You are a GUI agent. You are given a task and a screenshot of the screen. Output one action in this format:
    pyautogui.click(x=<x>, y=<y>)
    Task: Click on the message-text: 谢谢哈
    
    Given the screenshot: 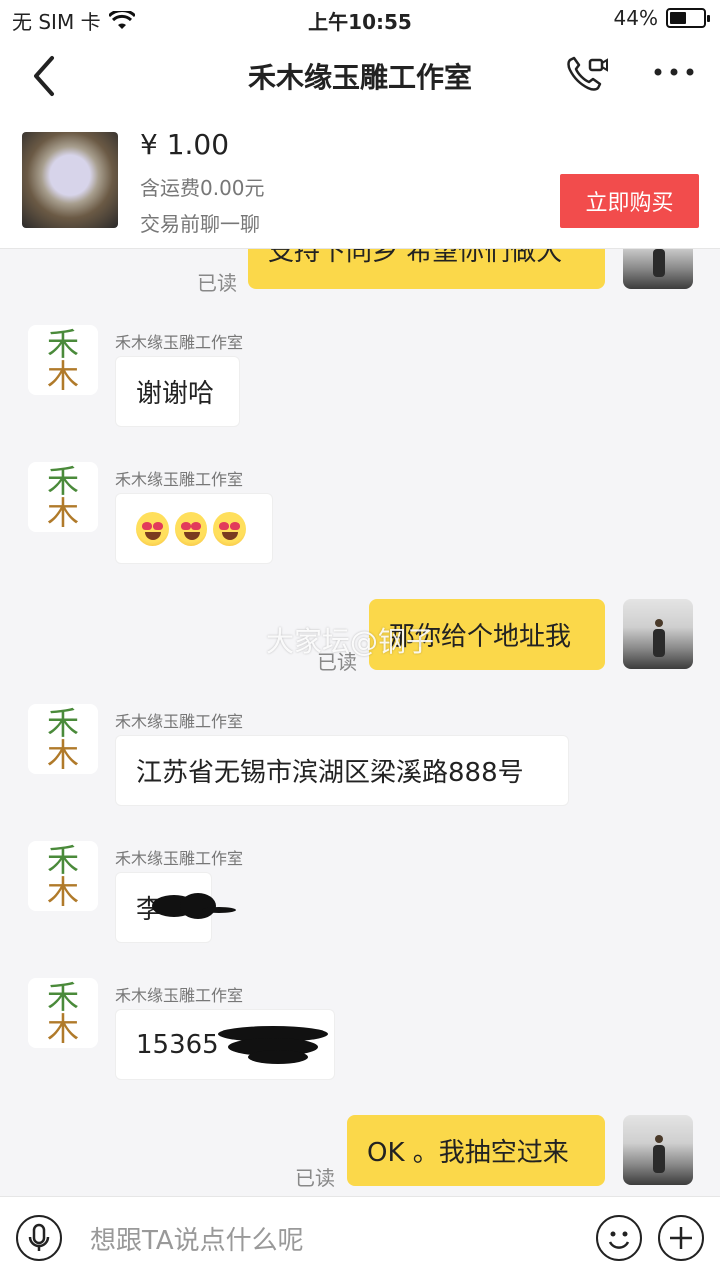 What is the action you would take?
    pyautogui.click(x=175, y=394)
    